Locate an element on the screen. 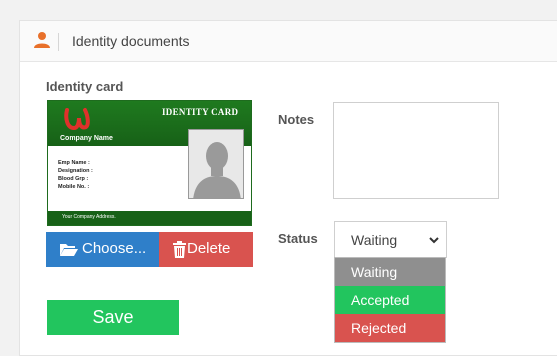 The image size is (557, 356). user-icon is located at coordinates (42, 40).